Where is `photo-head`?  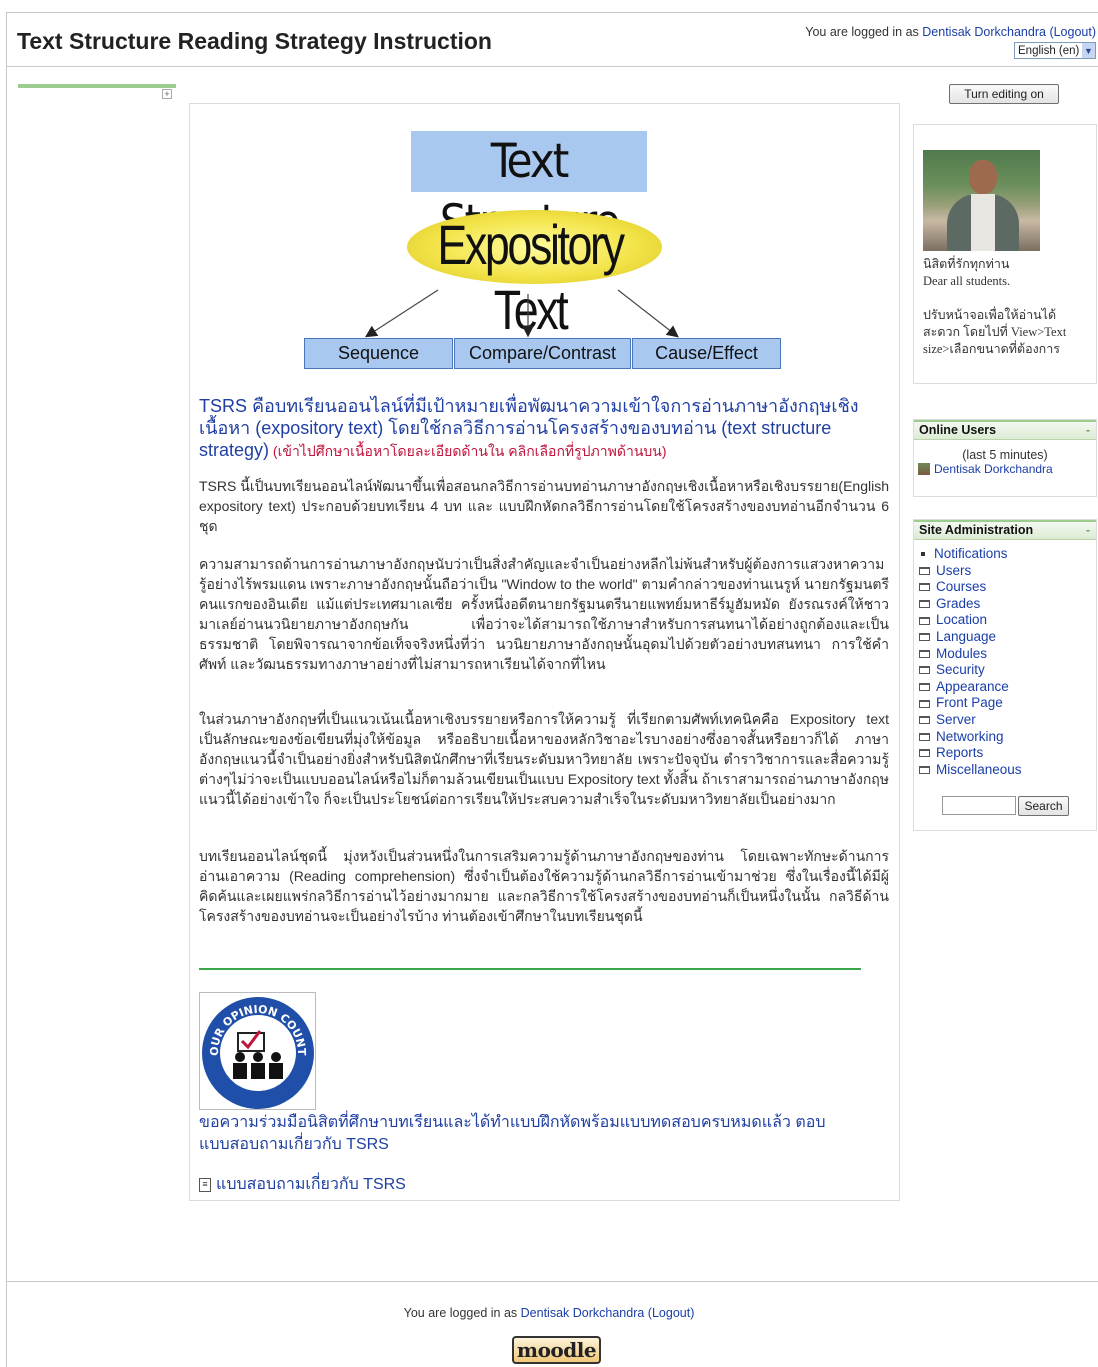
photo-head is located at coordinates (983, 177).